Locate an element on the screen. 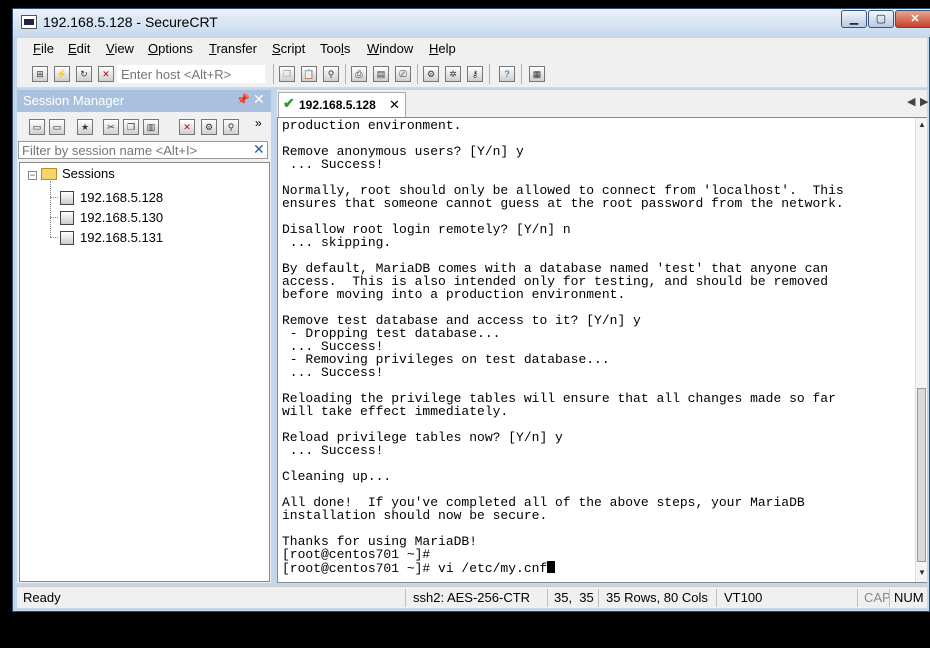 This screenshot has width=930, height=648. menu-tools: Tools is located at coordinates (335, 48).